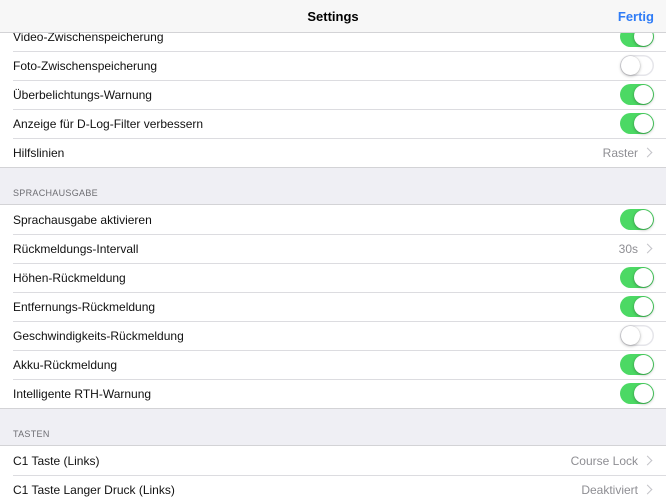  Describe the element at coordinates (82, 393) in the screenshot. I see `setting-label: Intelligente RTH-Warnung` at that location.